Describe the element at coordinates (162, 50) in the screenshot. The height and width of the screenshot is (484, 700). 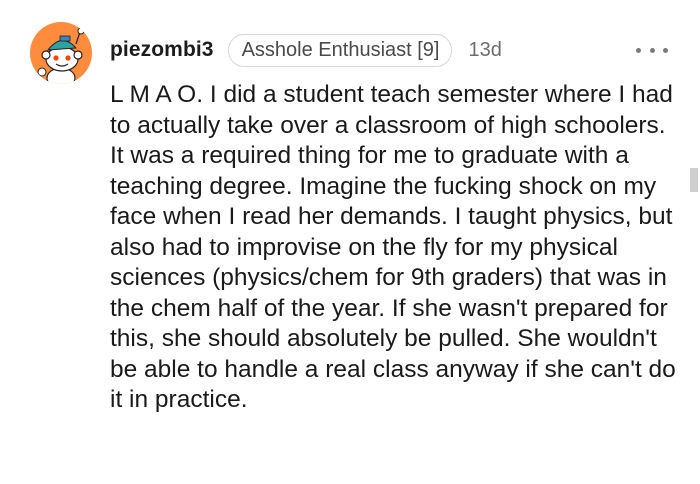
I see `username: piezombi3` at that location.